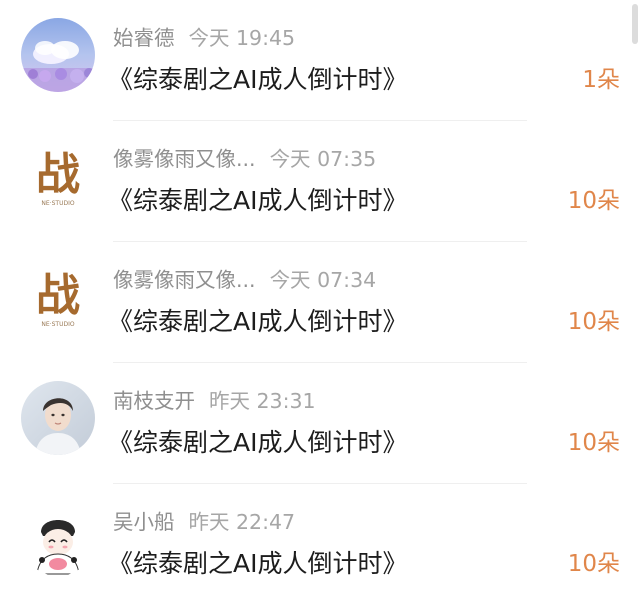  What do you see at coordinates (58, 55) in the screenshot?
I see `cloud-sky-avatar` at bounding box center [58, 55].